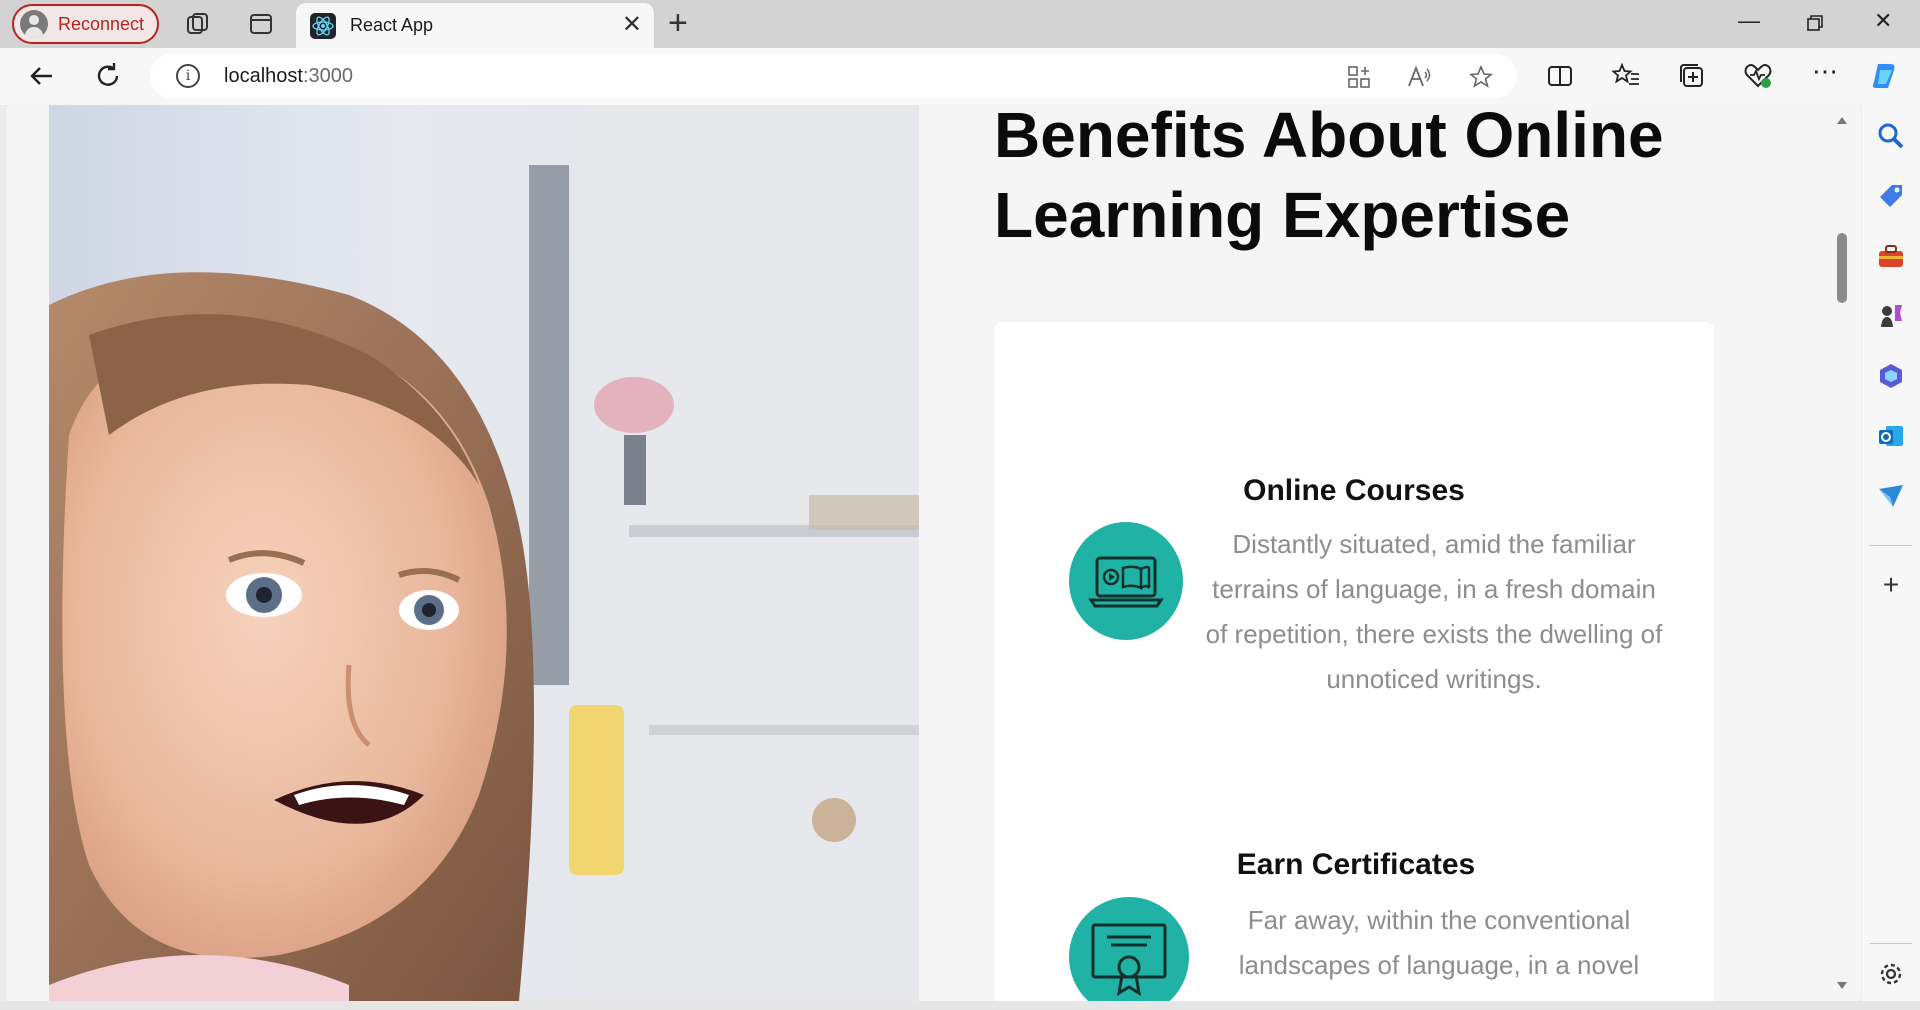  What do you see at coordinates (1891, 943) in the screenshot?
I see `sidebar-divider-bottom` at bounding box center [1891, 943].